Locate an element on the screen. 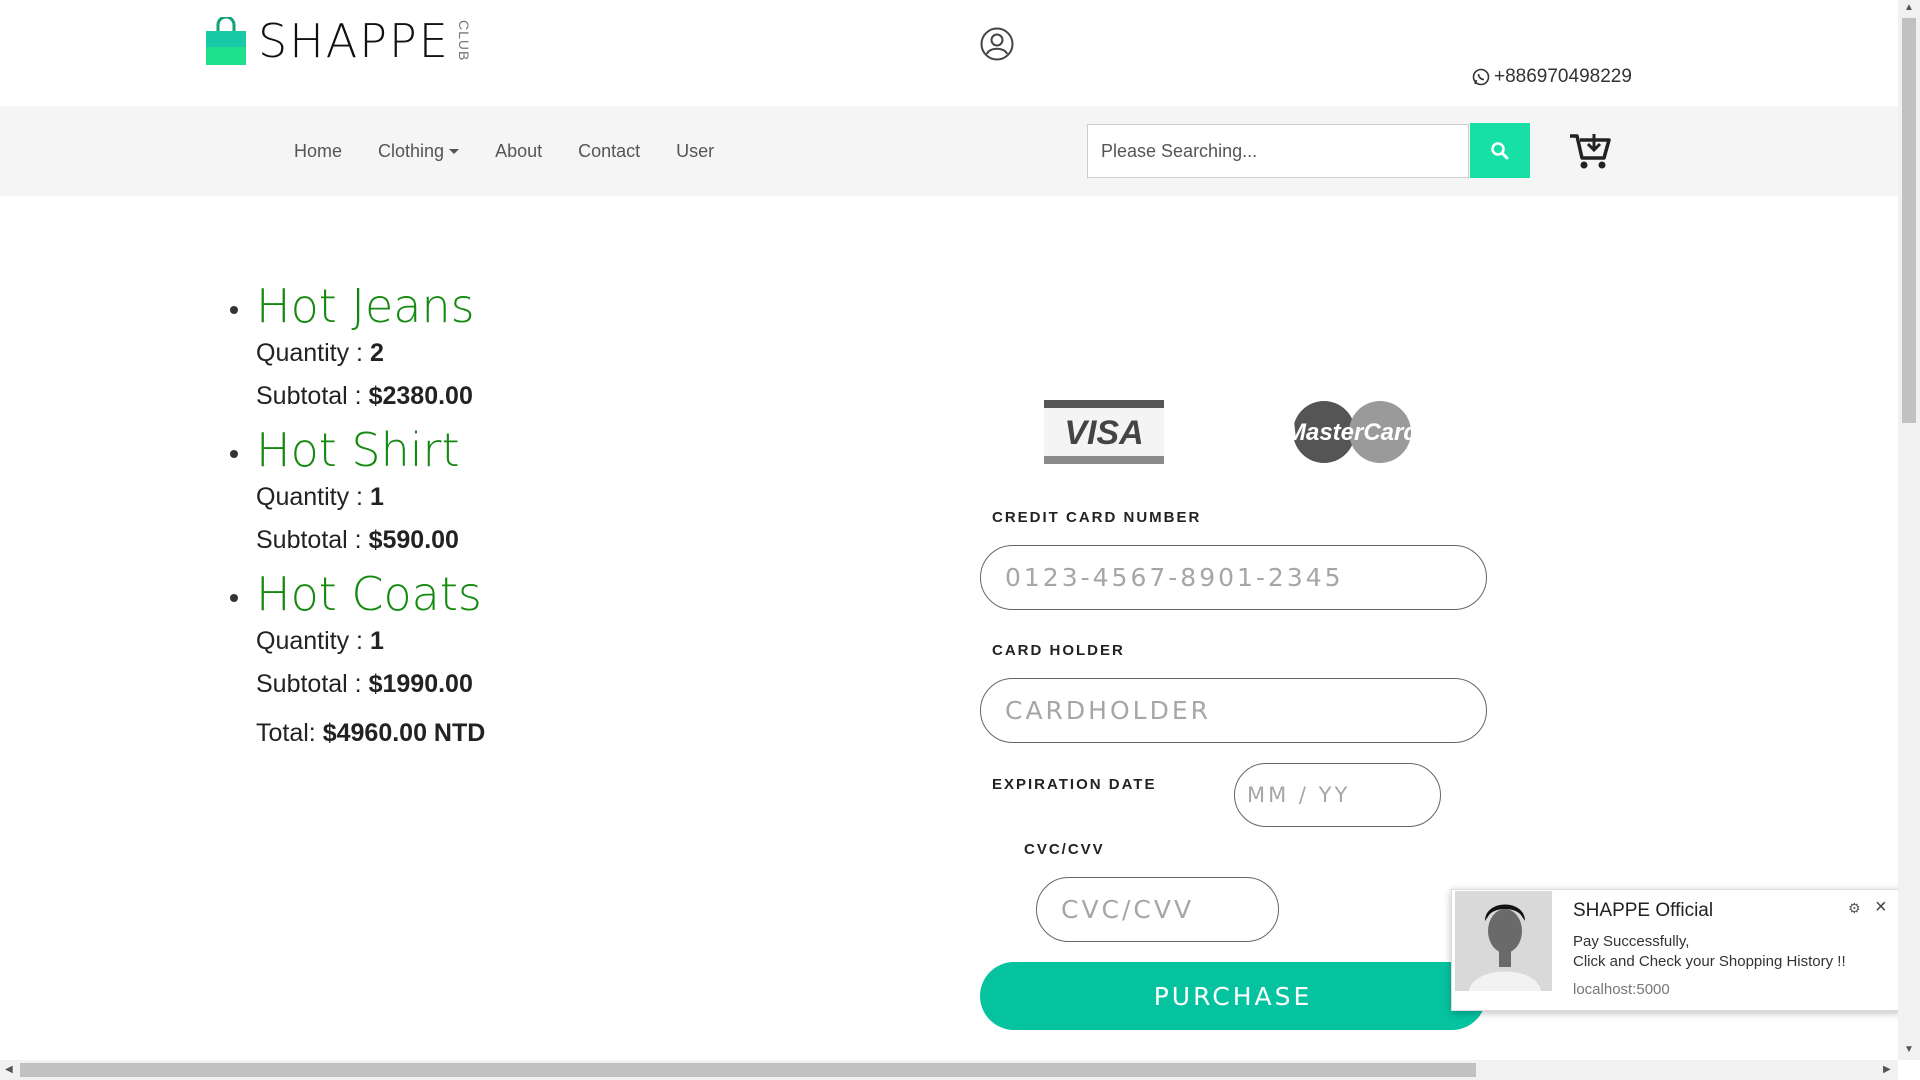  nav-links: Home Clothing About Contact User is located at coordinates (504, 151).